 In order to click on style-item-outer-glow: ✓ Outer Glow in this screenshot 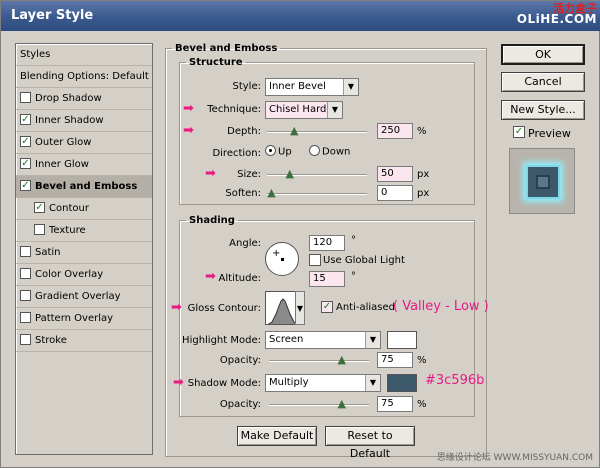, I will do `click(84, 143)`.